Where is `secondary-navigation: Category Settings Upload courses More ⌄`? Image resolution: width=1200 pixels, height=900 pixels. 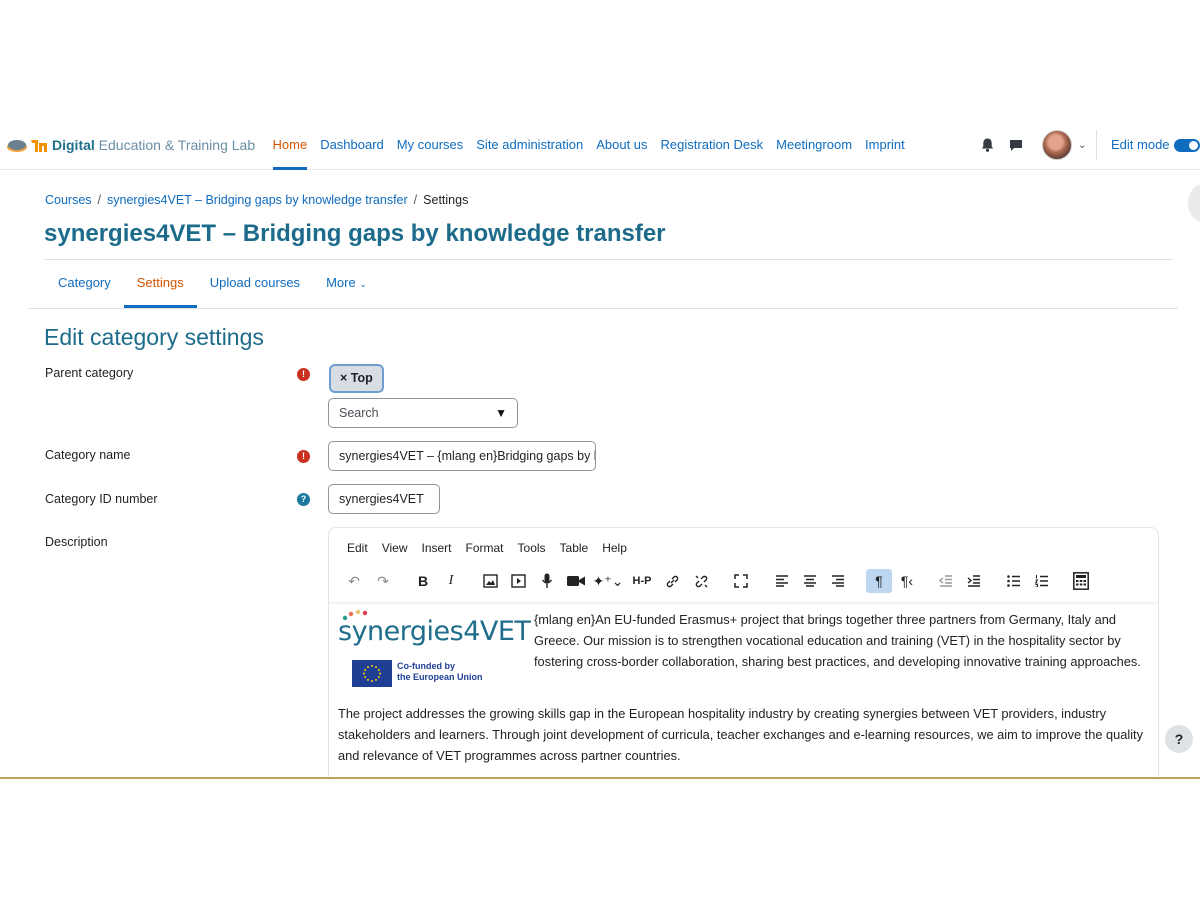
secondary-navigation: Category Settings Upload courses More ⌄ is located at coordinates (212, 284).